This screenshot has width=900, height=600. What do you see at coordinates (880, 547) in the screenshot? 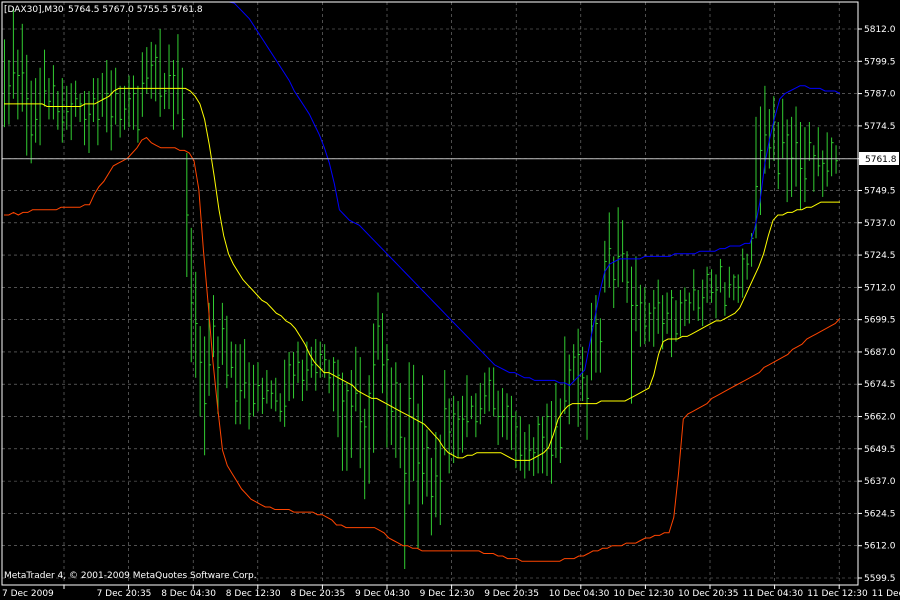
I see `y-tick-label: 5612.0` at bounding box center [880, 547].